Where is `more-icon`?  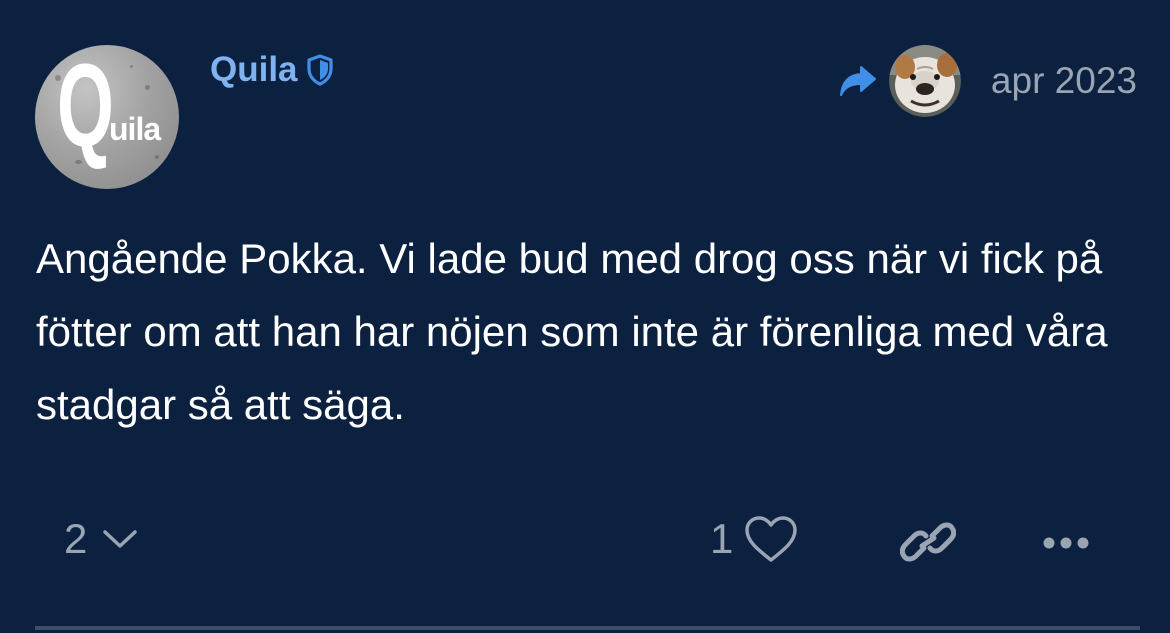
more-icon is located at coordinates (1066, 543).